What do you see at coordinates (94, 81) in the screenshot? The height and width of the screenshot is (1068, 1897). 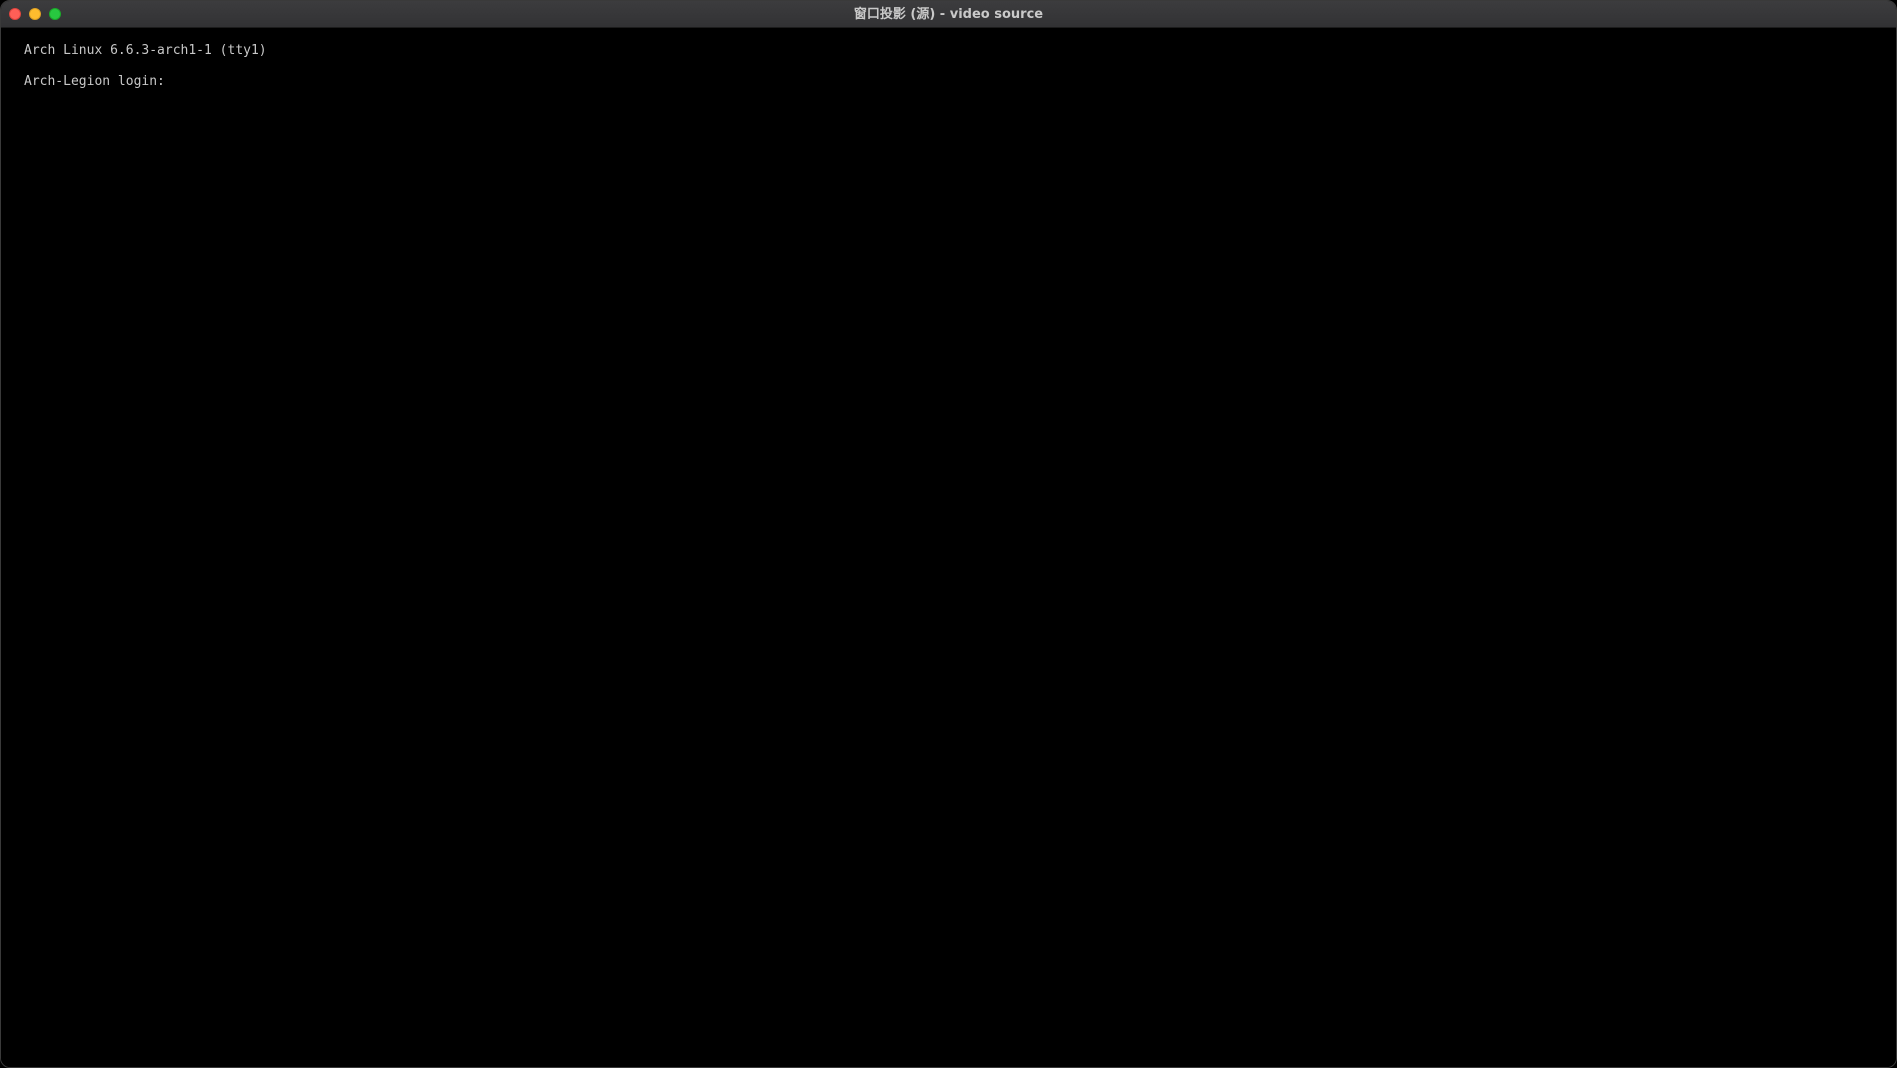 I see `login-prompt: Arch-Legion login:` at bounding box center [94, 81].